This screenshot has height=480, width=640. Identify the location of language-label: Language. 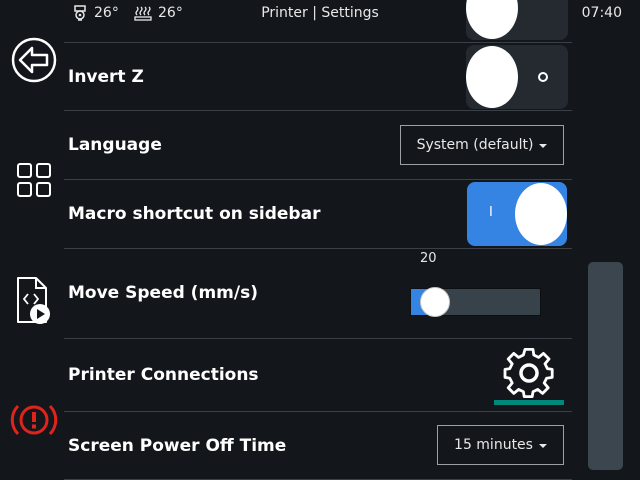
(115, 145).